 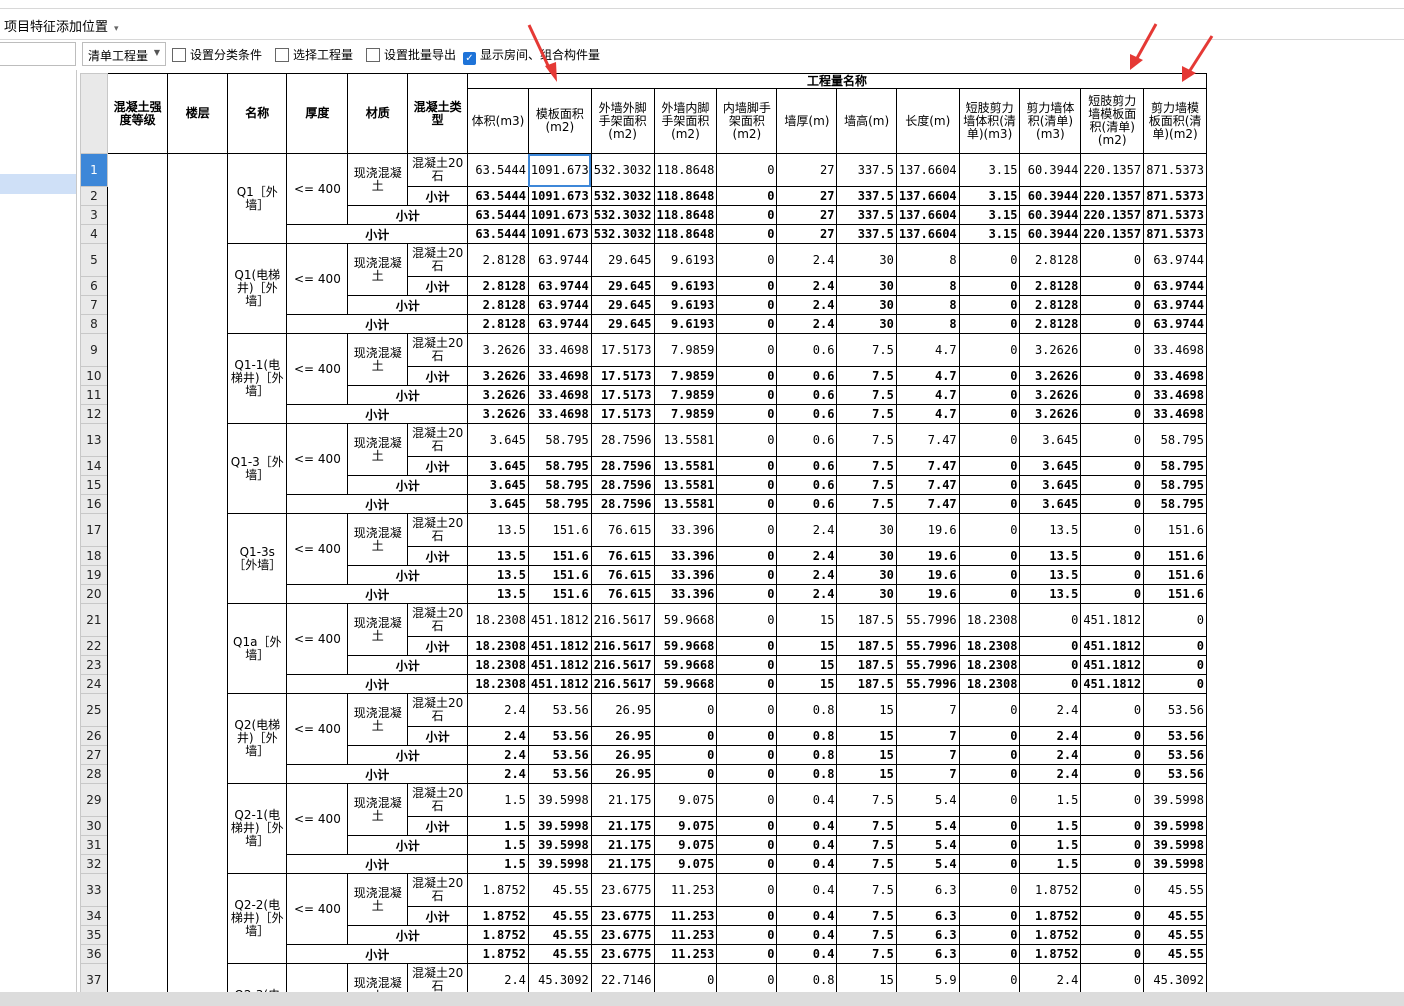 What do you see at coordinates (257, 648) in the screenshot?
I see `component-name-cell: Q1a［外墙］` at bounding box center [257, 648].